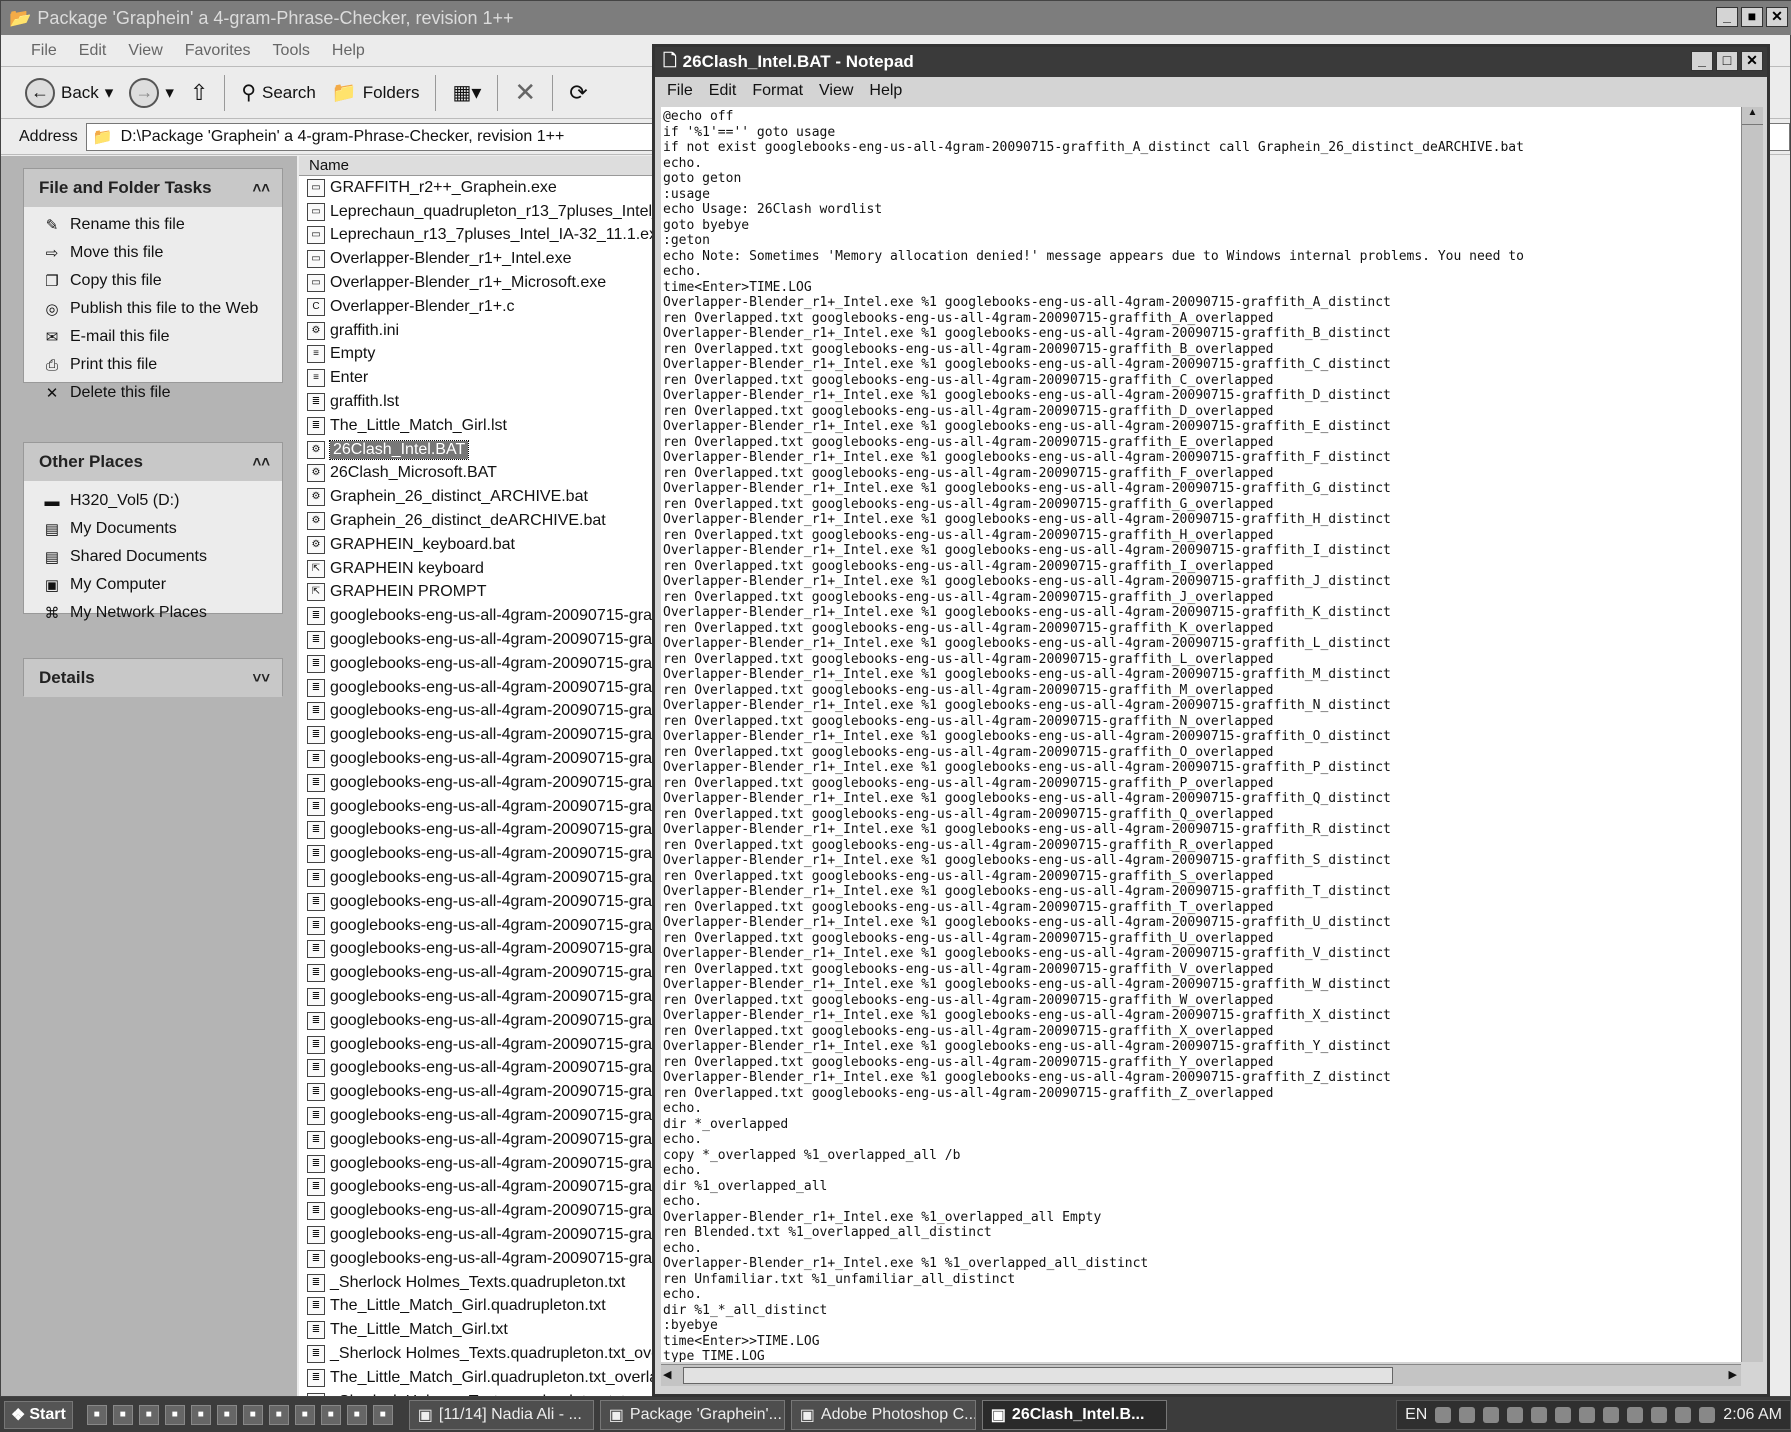  I want to click on excel-icon: ■, so click(200, 1414).